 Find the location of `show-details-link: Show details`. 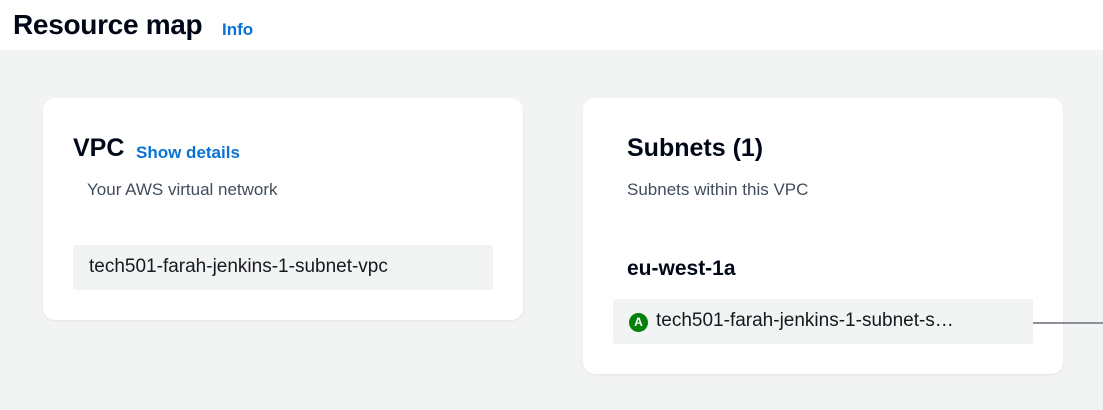

show-details-link: Show details is located at coordinates (188, 153).